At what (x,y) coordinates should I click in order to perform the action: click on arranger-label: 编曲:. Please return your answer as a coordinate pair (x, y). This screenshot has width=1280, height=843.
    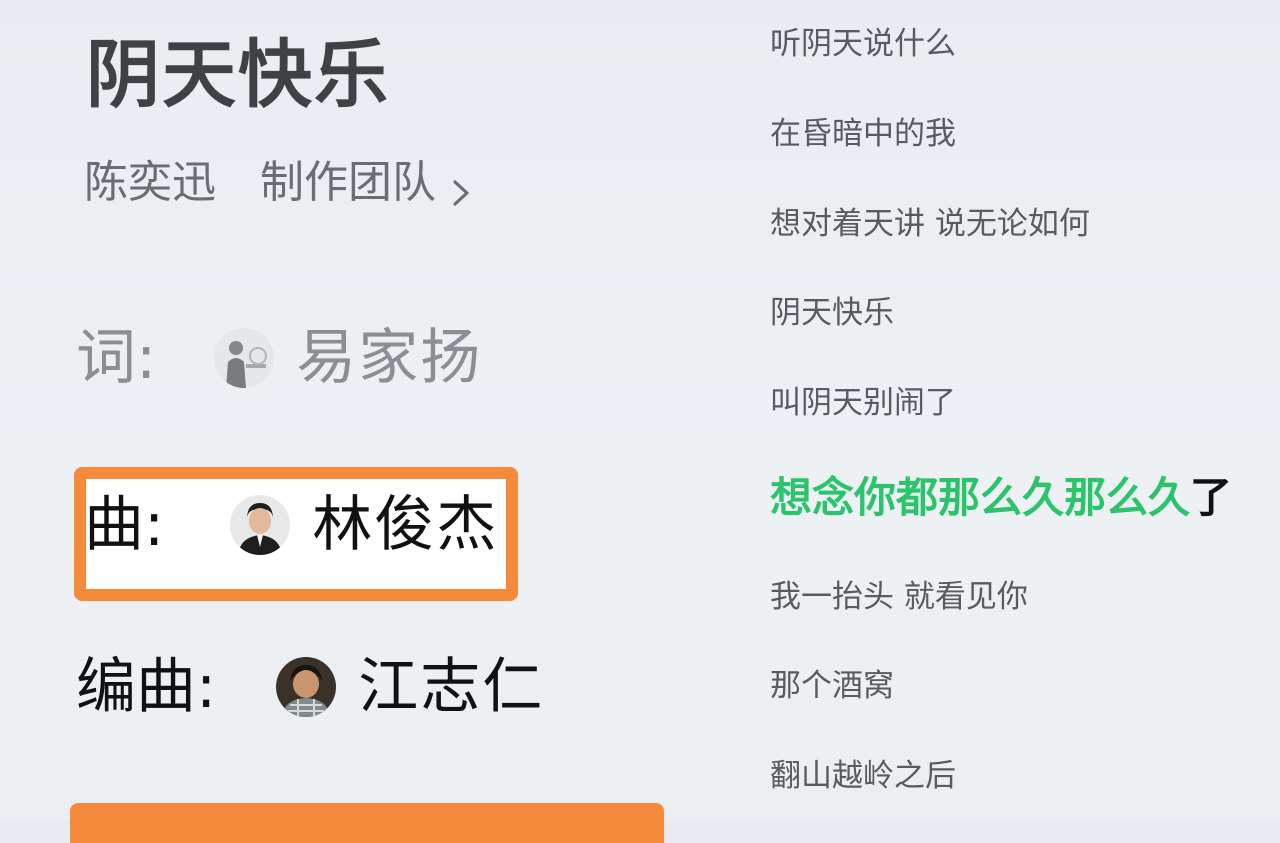
    Looking at the image, I should click on (146, 687).